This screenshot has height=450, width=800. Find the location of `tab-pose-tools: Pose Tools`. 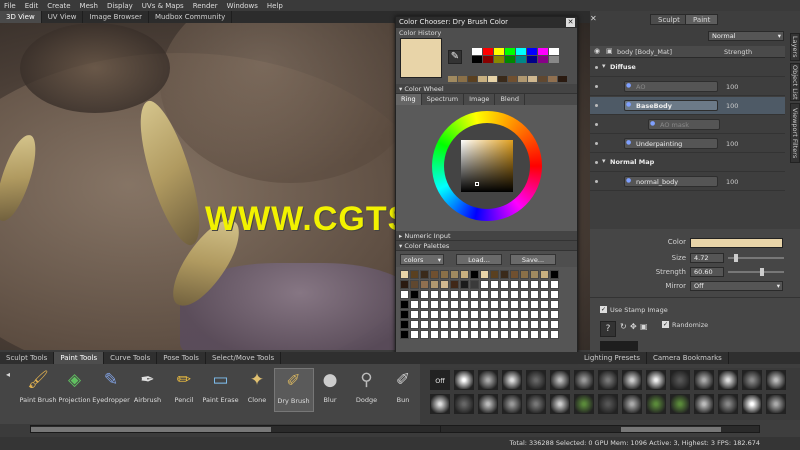

tab-pose-tools: Pose Tools is located at coordinates (181, 358).